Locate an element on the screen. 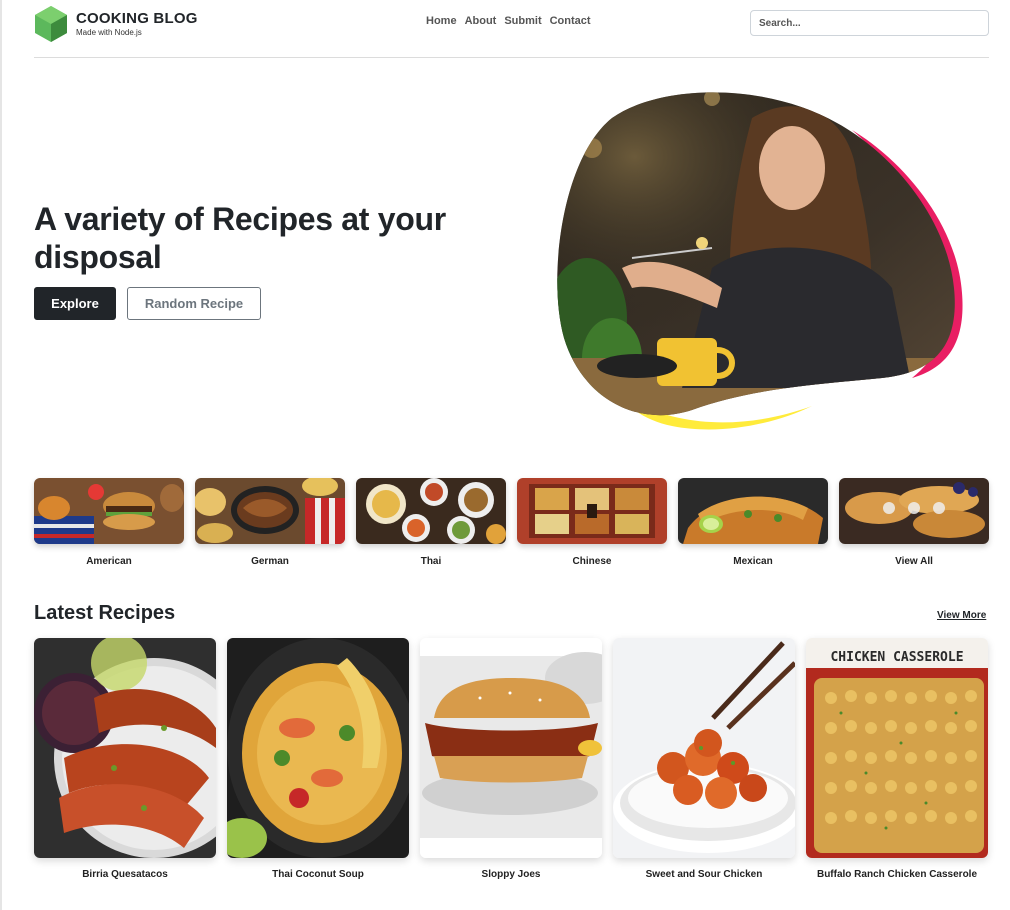 The image size is (1010, 910). recipe-image-buffalo-ranch-chicken-casserole: CHICKEN CASSEROLE is located at coordinates (897, 748).